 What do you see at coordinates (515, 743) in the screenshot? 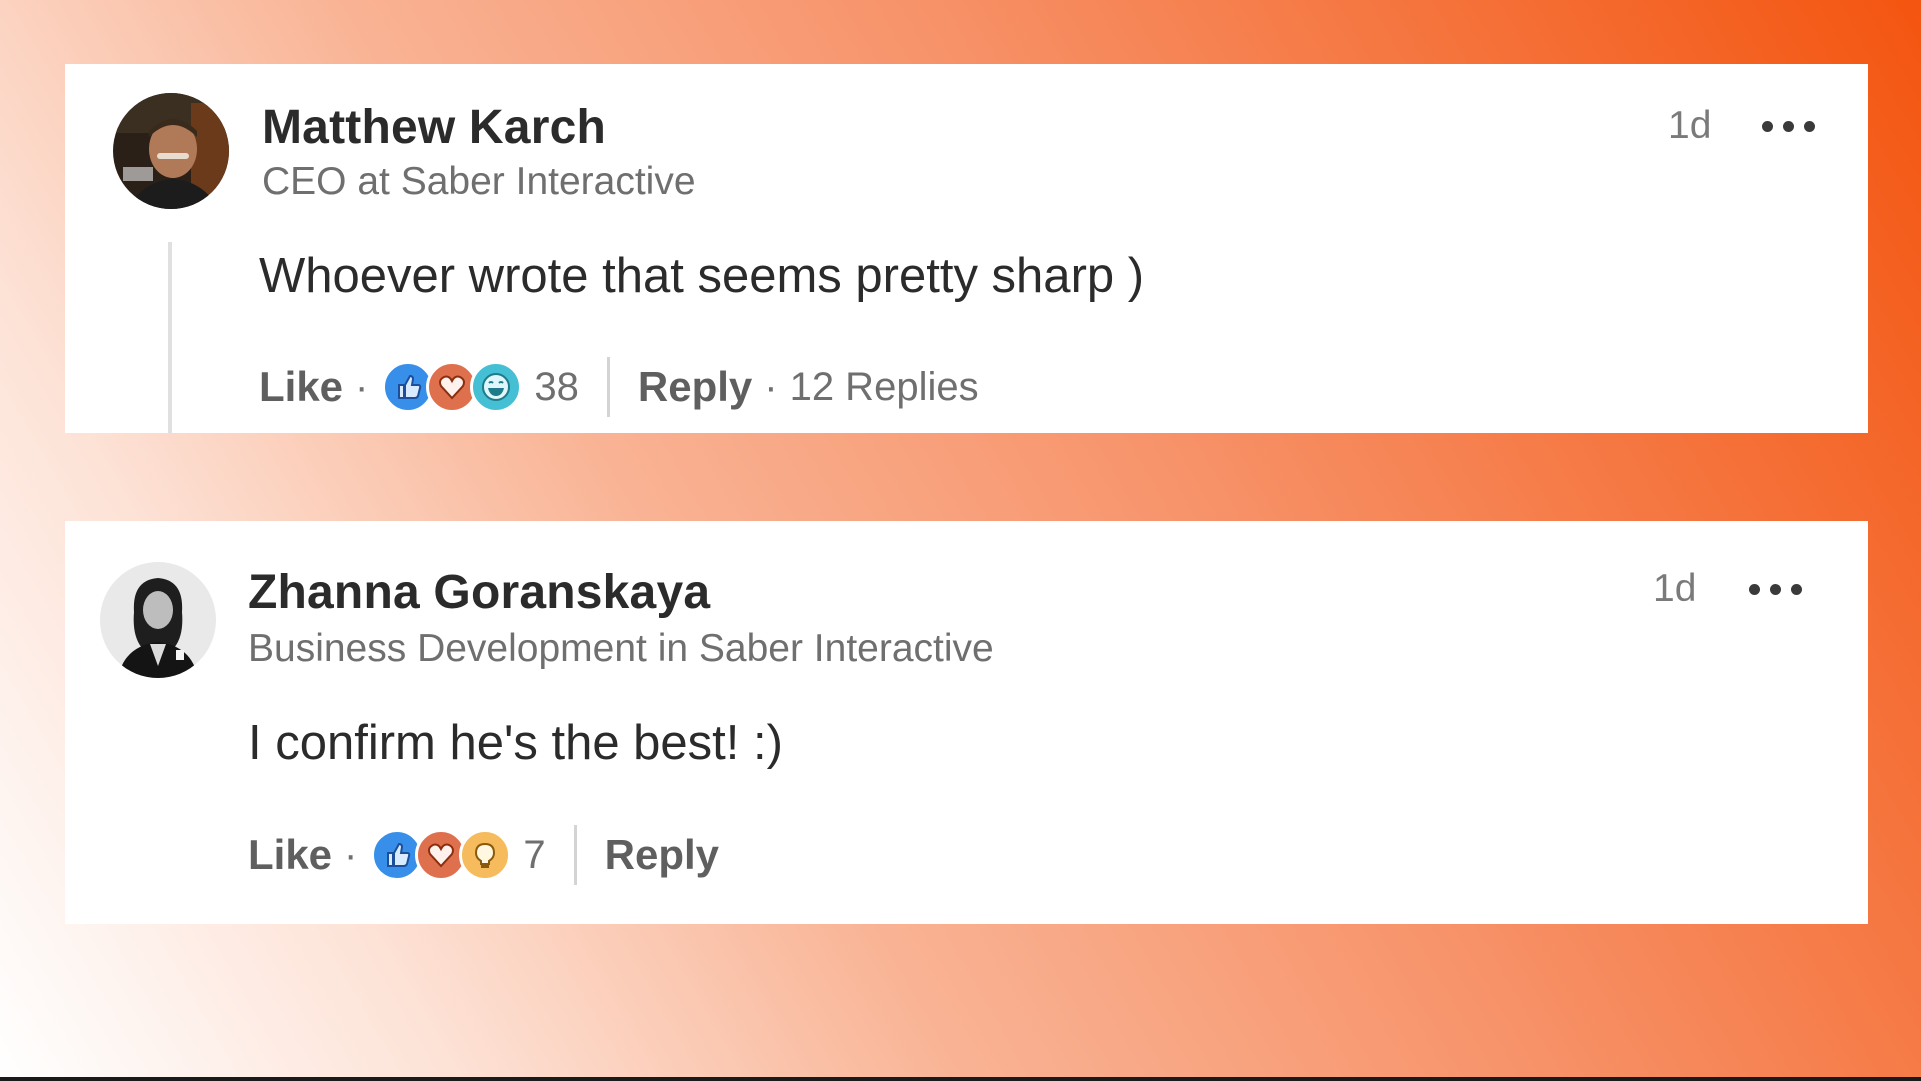
I see `comment-text: I confirm he's the best! :)` at bounding box center [515, 743].